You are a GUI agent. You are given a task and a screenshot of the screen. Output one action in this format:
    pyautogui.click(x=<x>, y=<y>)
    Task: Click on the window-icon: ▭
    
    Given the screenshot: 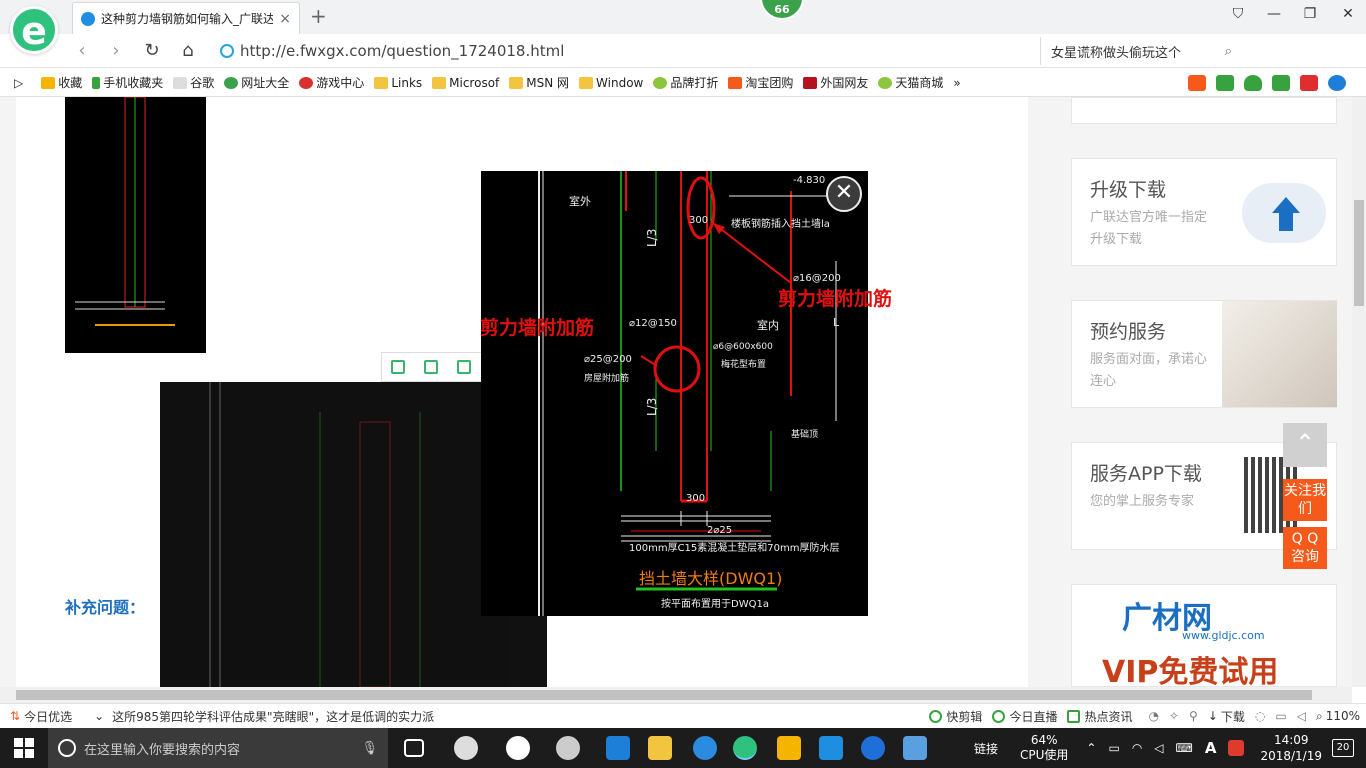 What is the action you would take?
    pyautogui.click(x=1280, y=716)
    